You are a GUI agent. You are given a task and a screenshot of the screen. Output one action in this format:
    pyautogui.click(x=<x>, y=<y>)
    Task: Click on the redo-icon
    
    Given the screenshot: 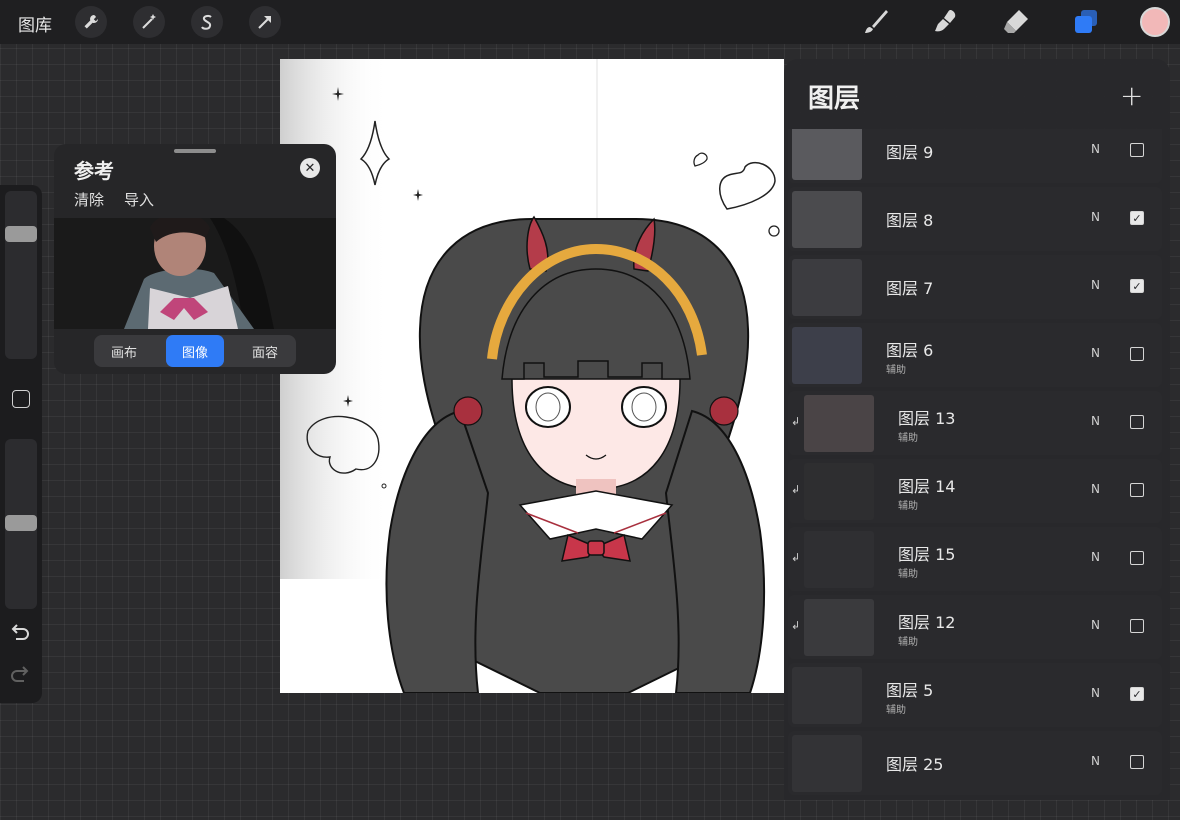 What is the action you would take?
    pyautogui.click(x=20, y=674)
    